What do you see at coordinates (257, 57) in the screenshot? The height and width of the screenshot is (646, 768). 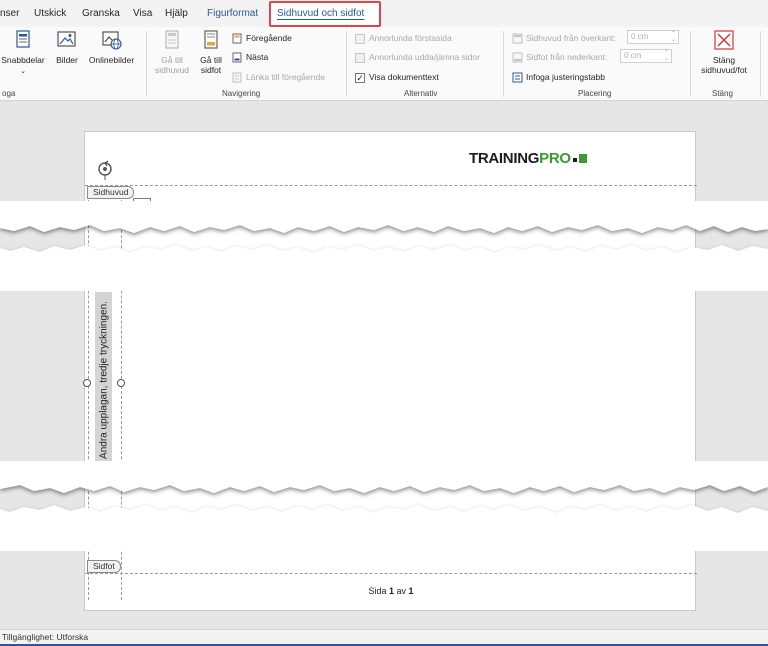 I see `nasta-label: Nästa` at bounding box center [257, 57].